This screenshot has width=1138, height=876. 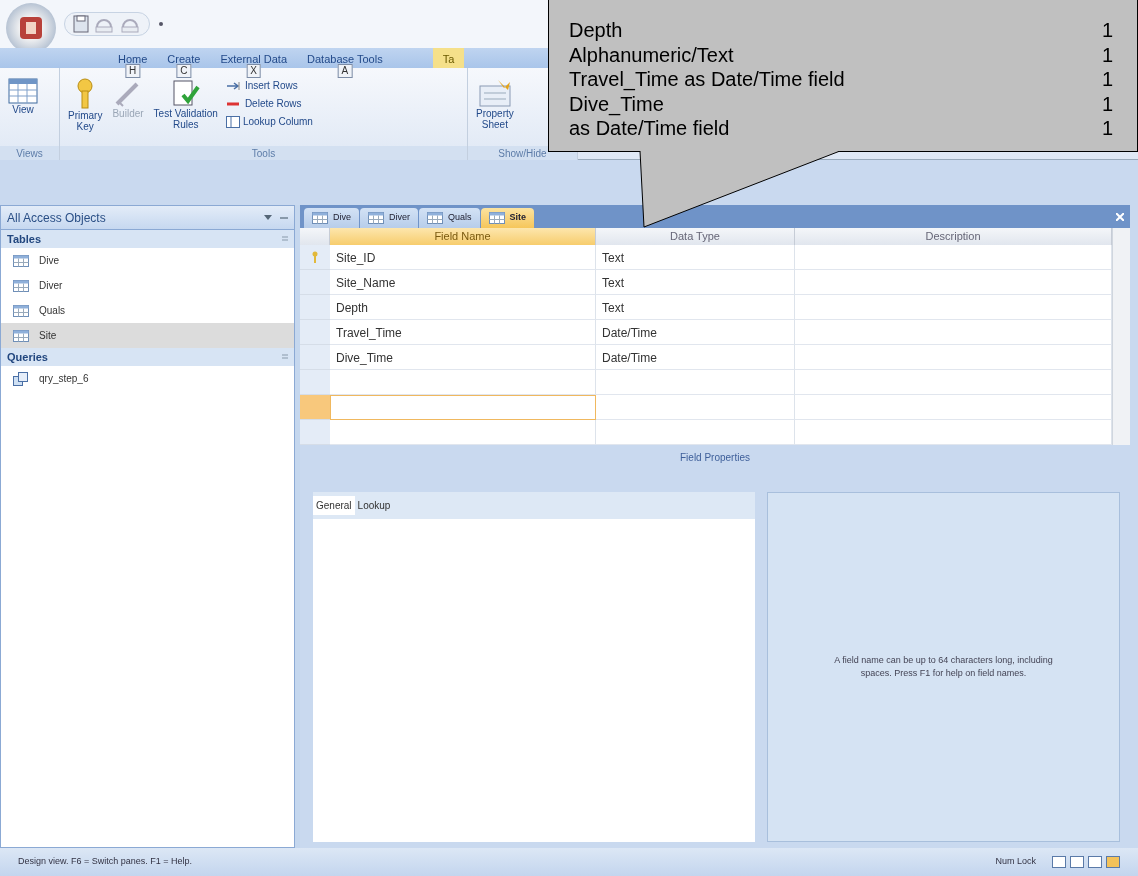 I want to click on section-header: Tables, so click(x=147, y=239).